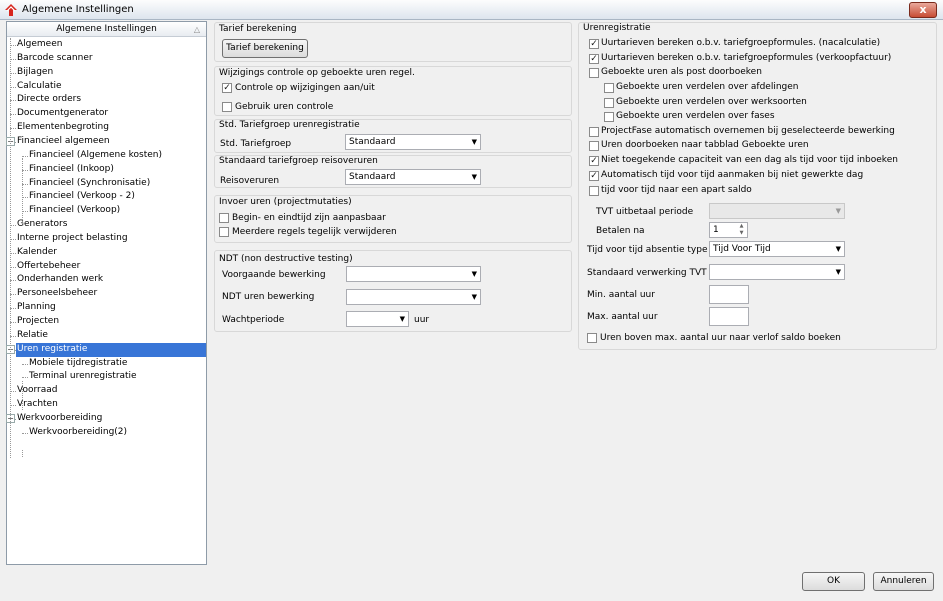 This screenshot has width=943, height=601. I want to click on wachtperiode-dropdown: ▼, so click(377, 319).